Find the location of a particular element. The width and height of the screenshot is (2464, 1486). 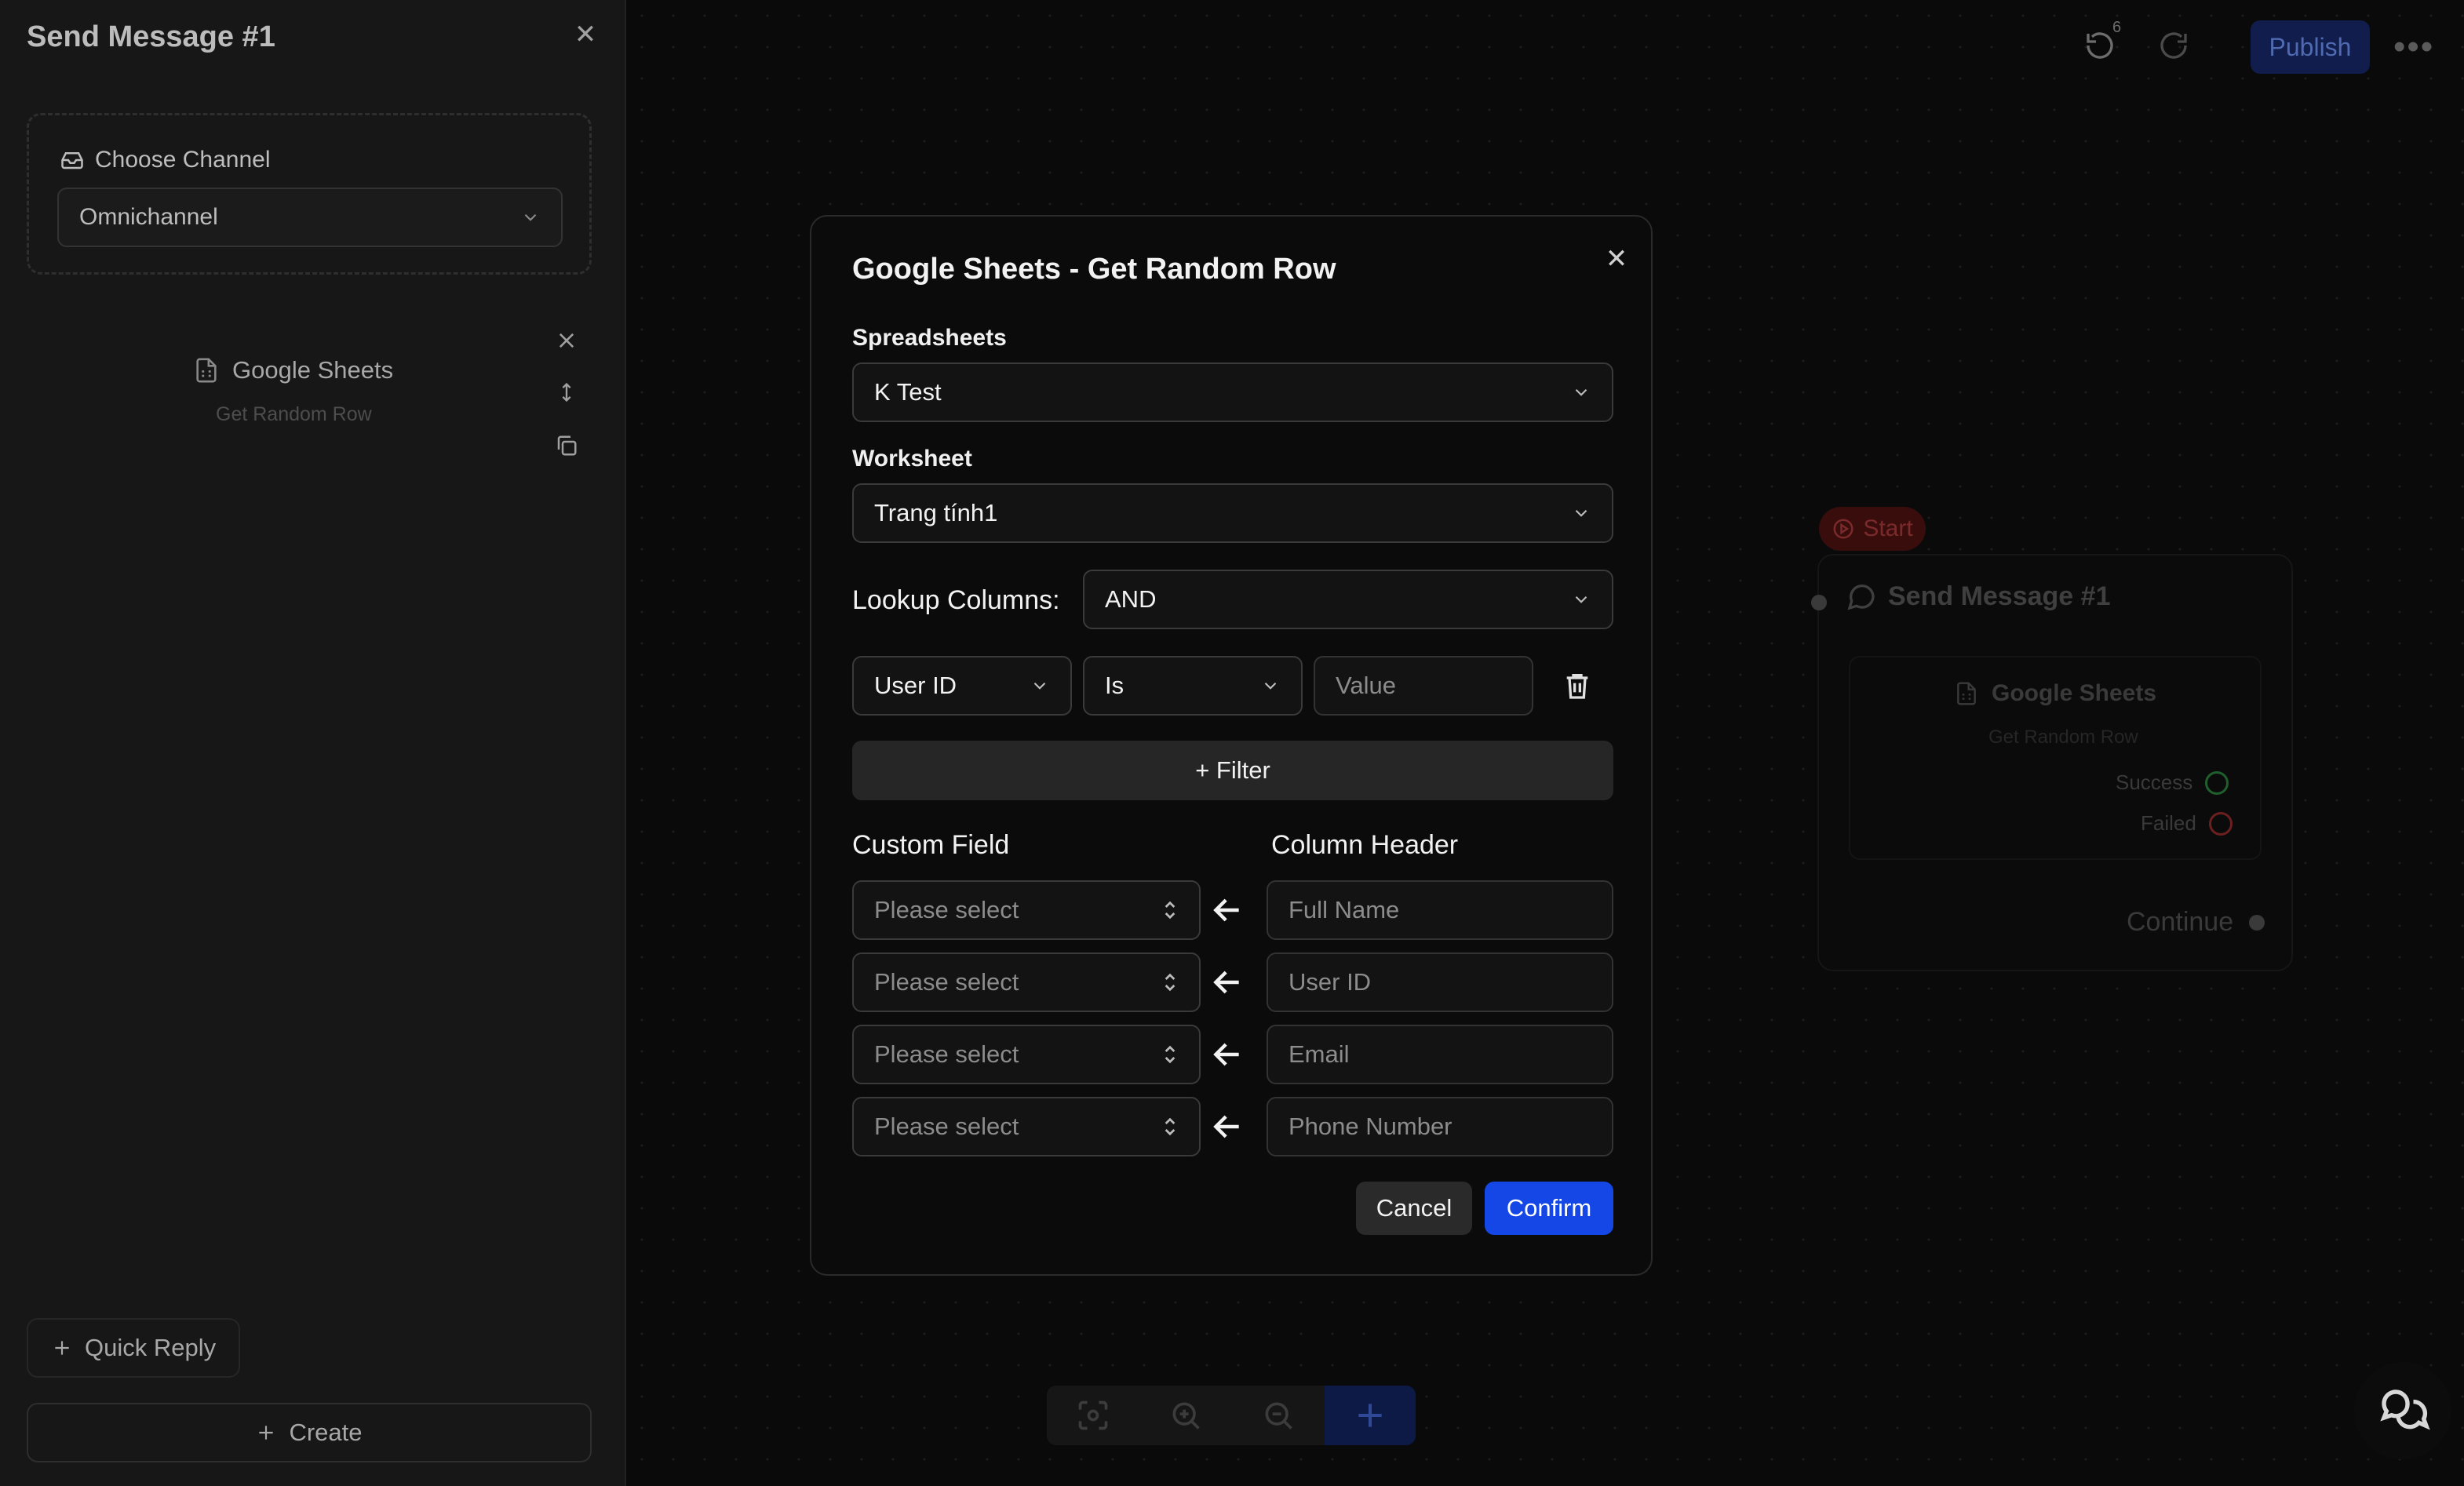

chat-support-icon is located at coordinates (2402, 1410).